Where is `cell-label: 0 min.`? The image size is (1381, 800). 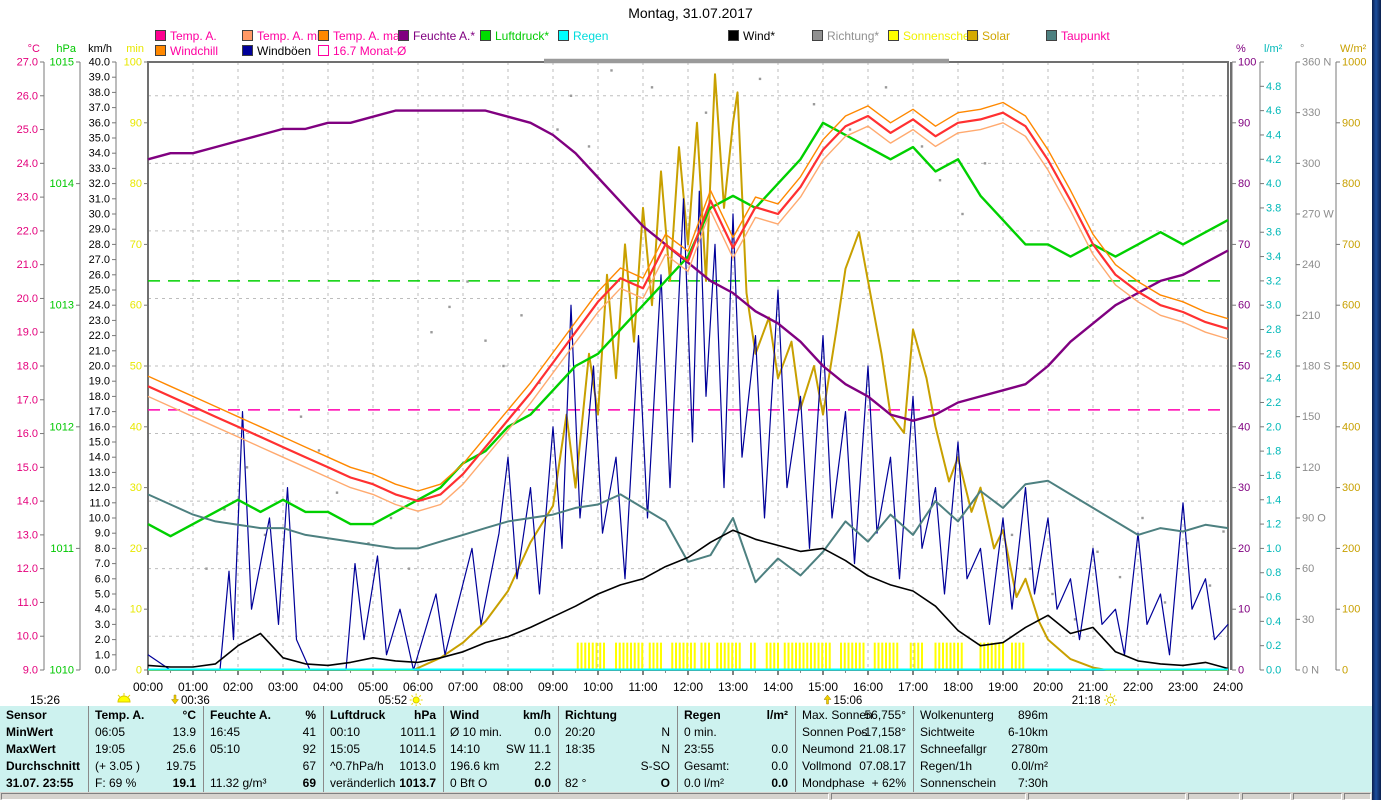 cell-label: 0 min. is located at coordinates (700, 732).